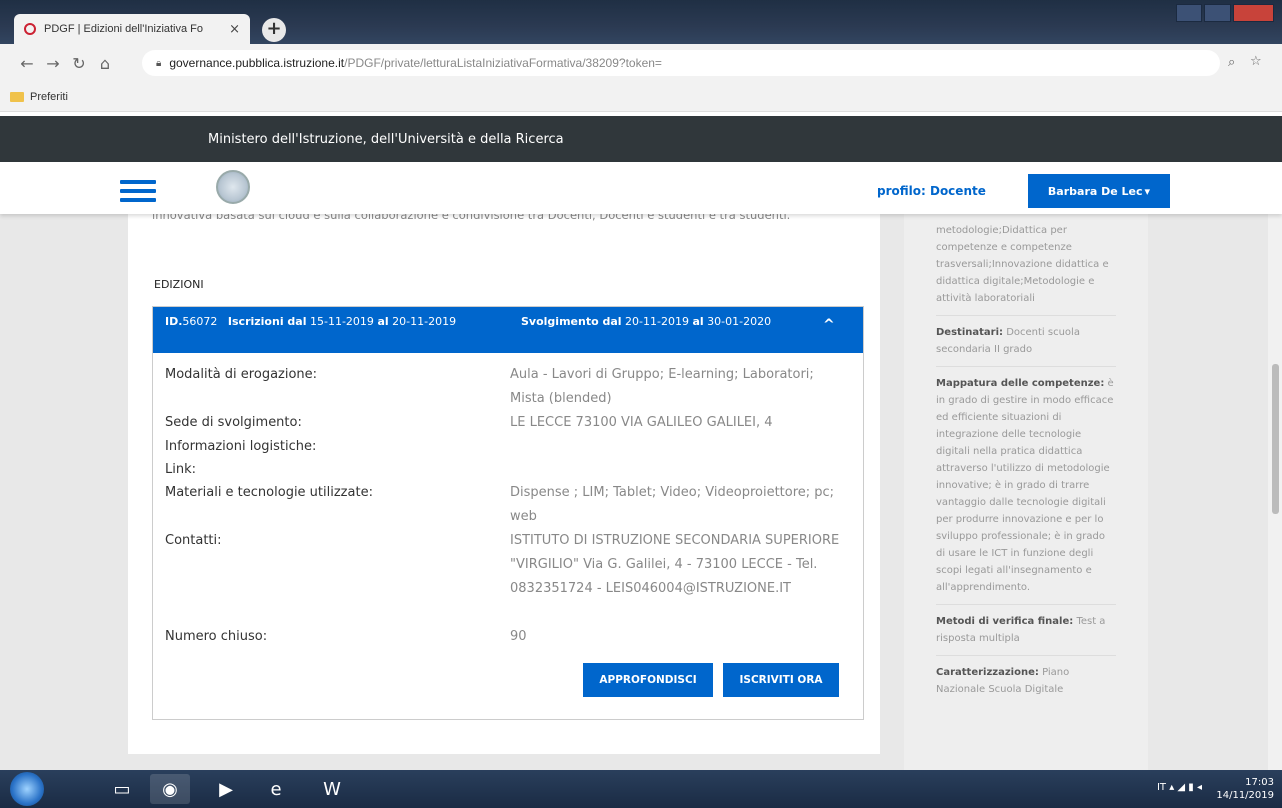 Image resolution: width=1282 pixels, height=808 pixels. Describe the element at coordinates (27, 63) in the screenshot. I see `back-arrow-icon: ←` at that location.